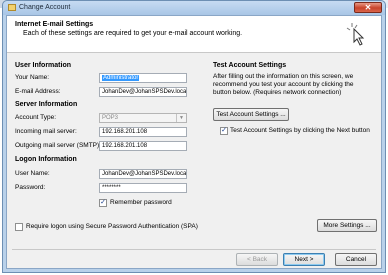 The height and width of the screenshot is (275, 388). I want to click on your-name-field: Administrator, so click(143, 78).